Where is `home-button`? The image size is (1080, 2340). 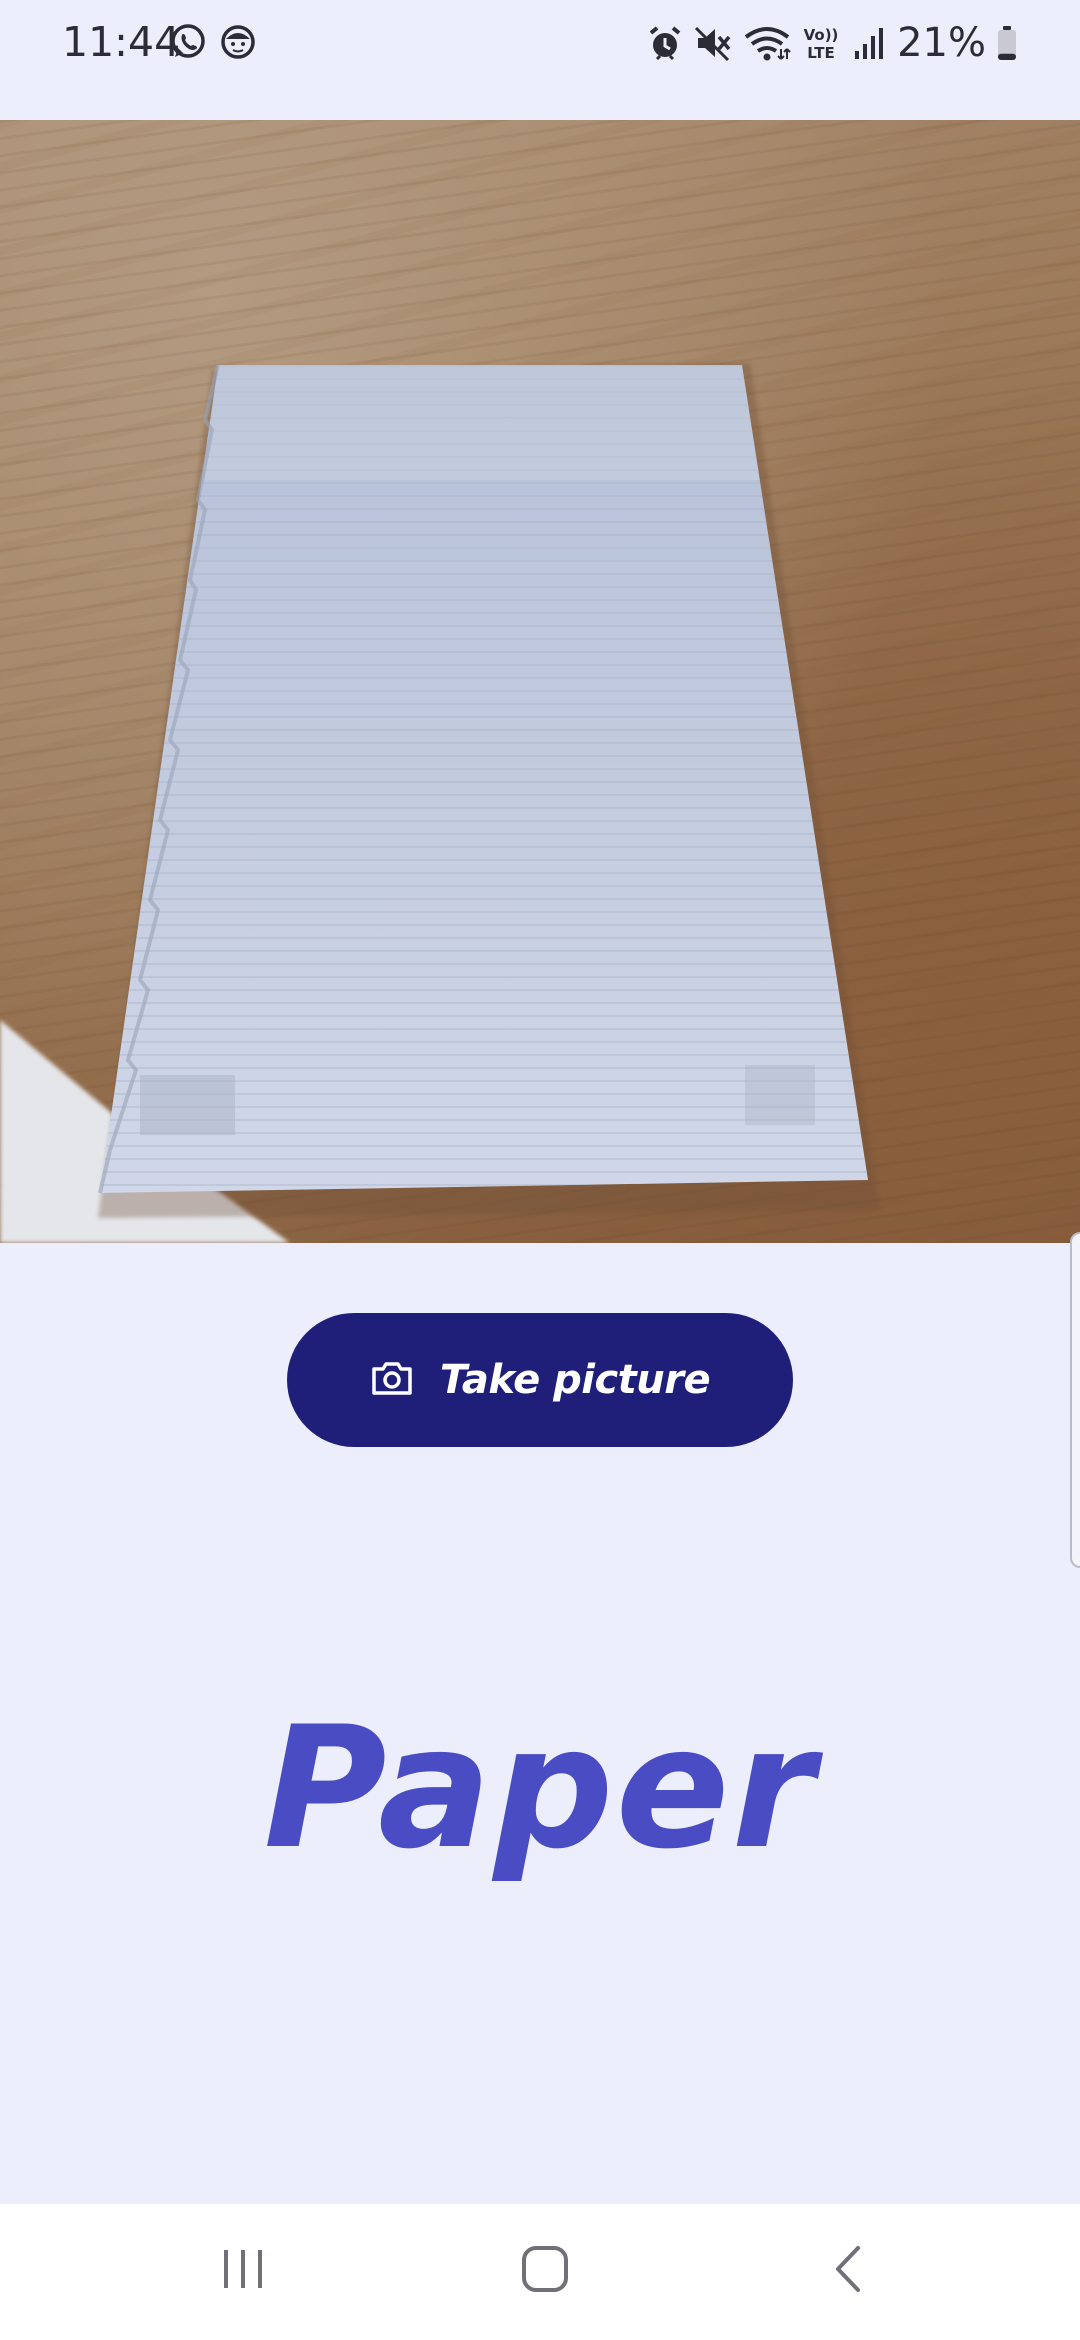
home-button is located at coordinates (545, 2271).